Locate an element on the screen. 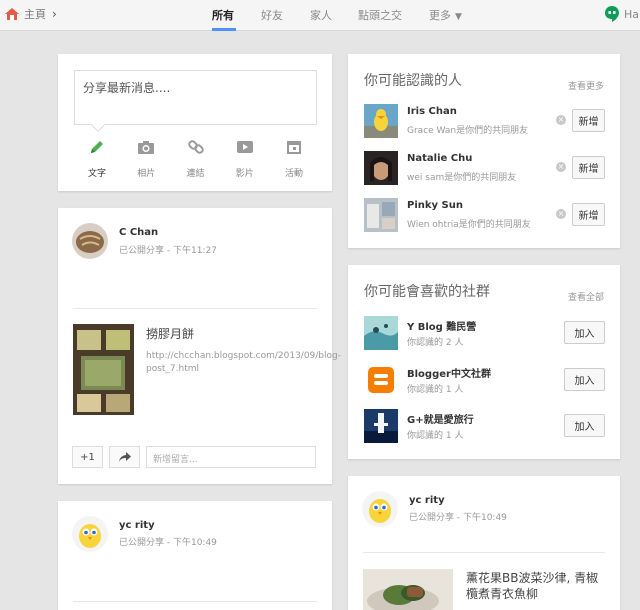  tab-more: 更多 ▼ is located at coordinates (445, 15).